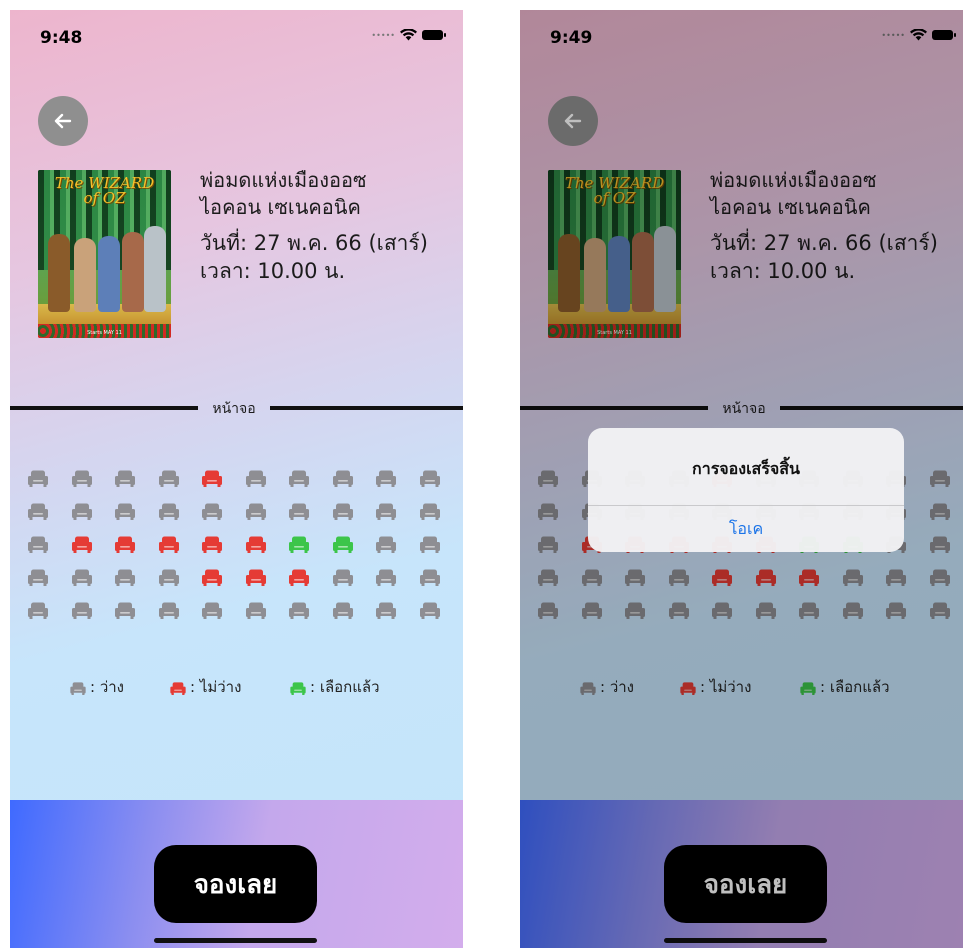 This screenshot has height=948, width=963. What do you see at coordinates (741, 687) in the screenshot?
I see `seat-legend: : ว่าง : ไม่ว่าง : เลือกแล้ว` at bounding box center [741, 687].